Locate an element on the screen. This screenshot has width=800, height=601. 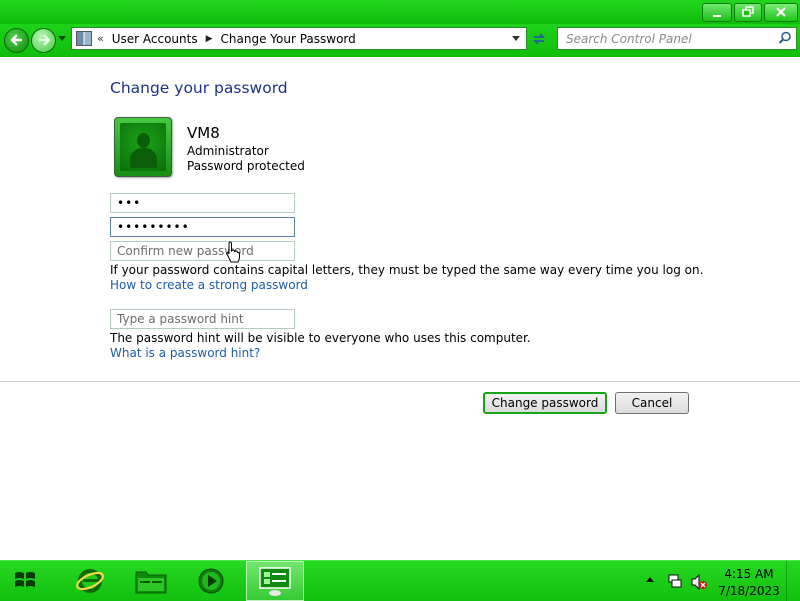
change-password-button: Change password is located at coordinates (545, 403).